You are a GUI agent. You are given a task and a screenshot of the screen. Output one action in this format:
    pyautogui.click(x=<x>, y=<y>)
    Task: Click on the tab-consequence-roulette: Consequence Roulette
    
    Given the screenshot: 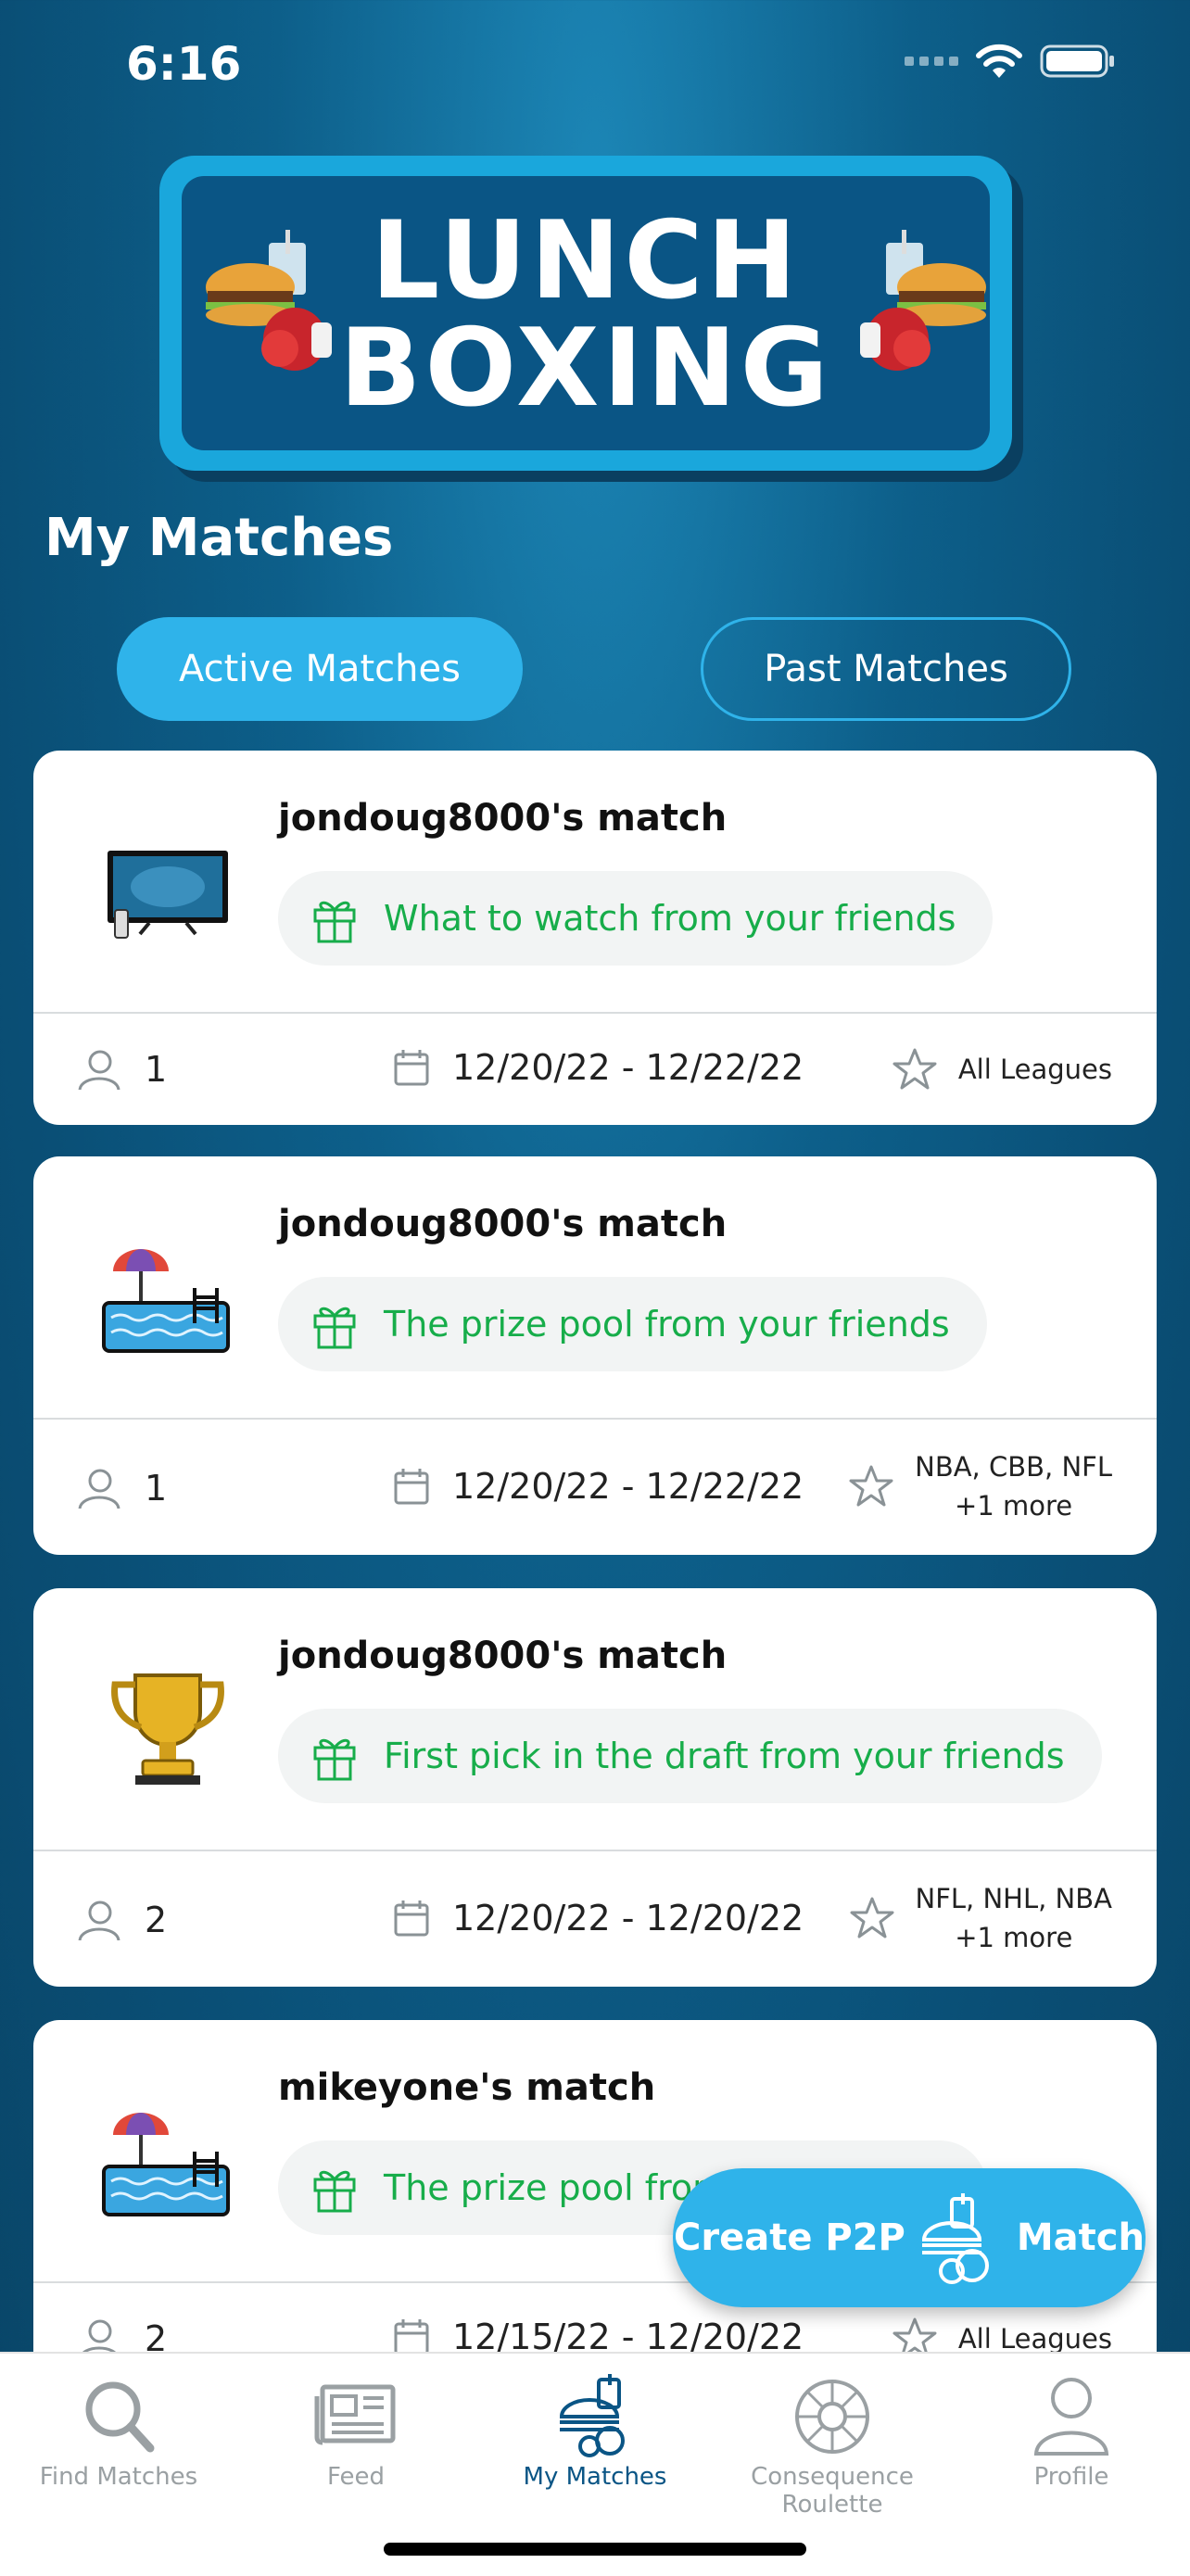 What is the action you would take?
    pyautogui.click(x=832, y=2446)
    